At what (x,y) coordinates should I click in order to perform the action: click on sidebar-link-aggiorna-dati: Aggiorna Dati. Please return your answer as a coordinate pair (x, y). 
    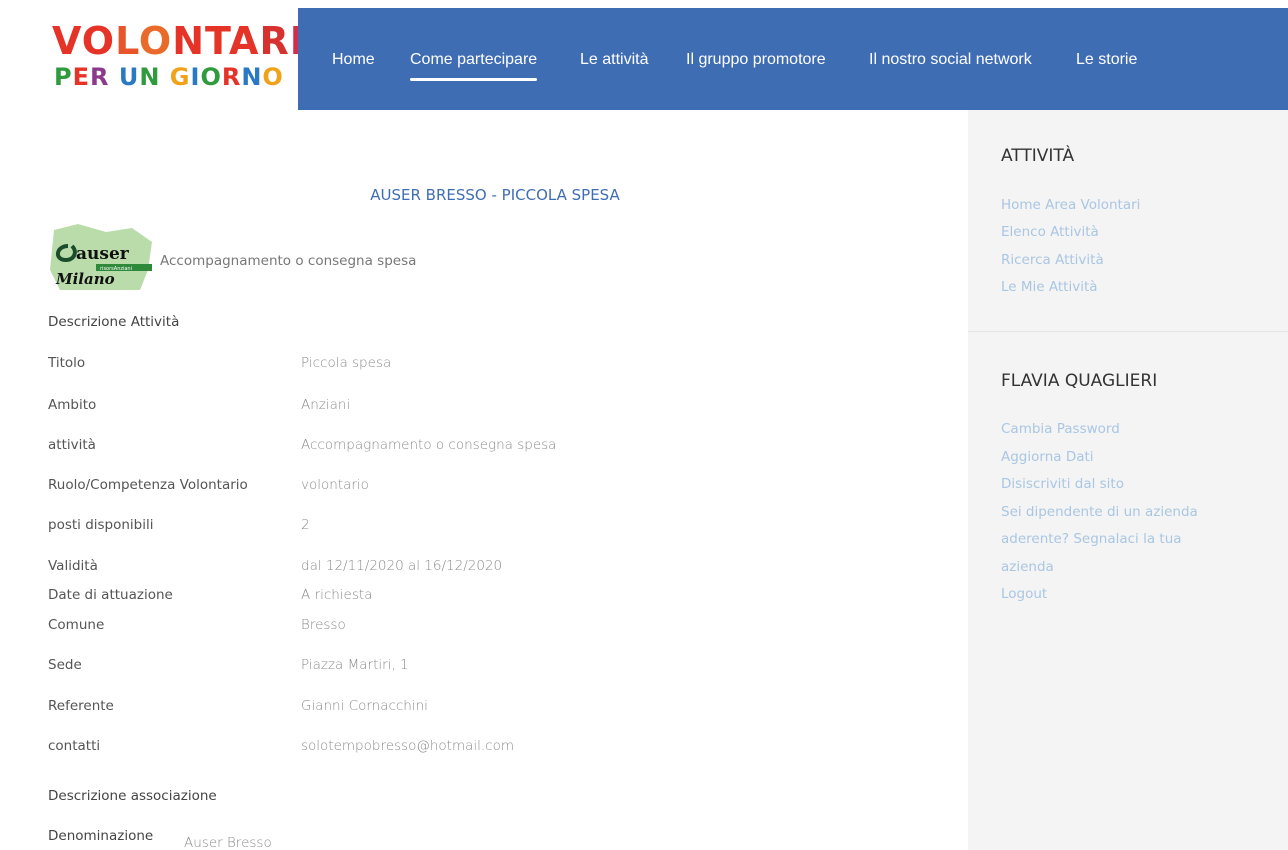
    Looking at the image, I should click on (1047, 457).